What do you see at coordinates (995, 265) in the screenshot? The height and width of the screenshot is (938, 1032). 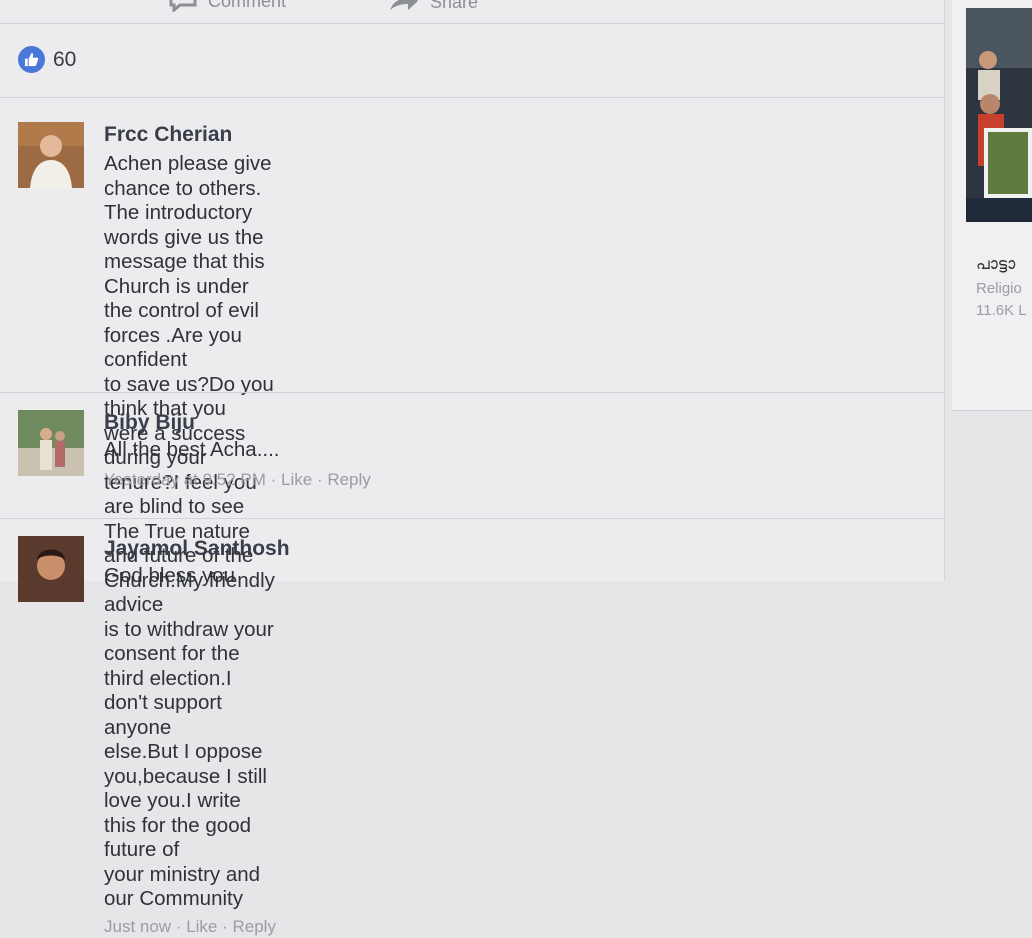 I see `sidebar-page-name: പാട്ടാ` at bounding box center [995, 265].